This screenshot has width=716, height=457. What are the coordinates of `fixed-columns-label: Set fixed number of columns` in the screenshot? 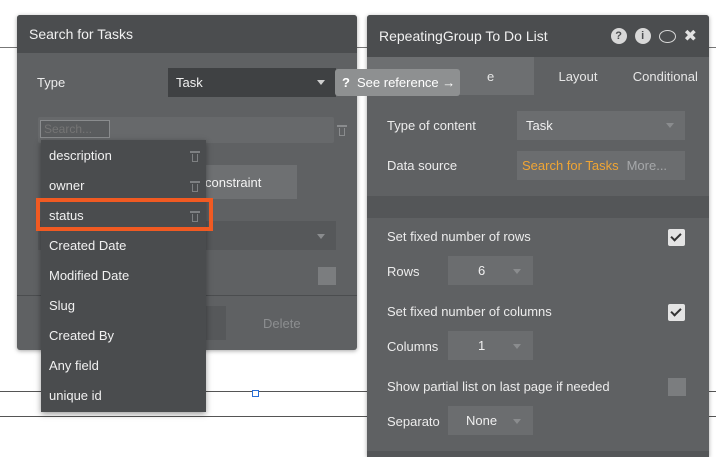 It's located at (469, 311).